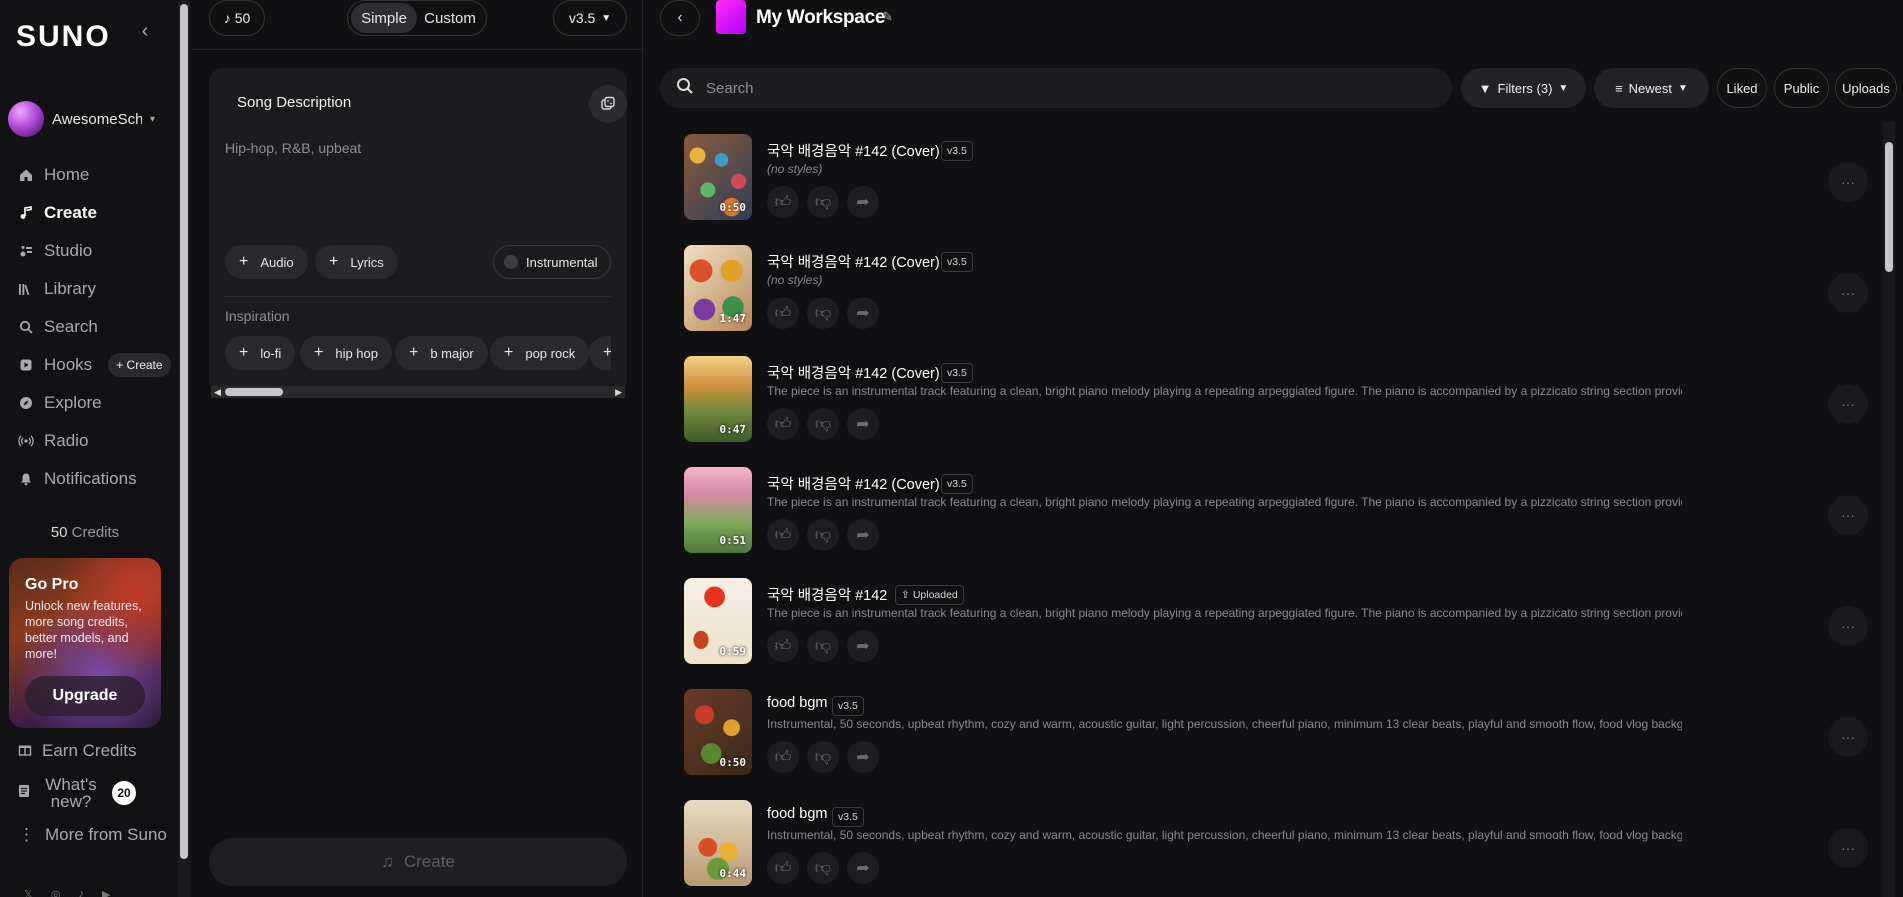  Describe the element at coordinates (718, 621) in the screenshot. I see `song-cover: 0:59` at that location.